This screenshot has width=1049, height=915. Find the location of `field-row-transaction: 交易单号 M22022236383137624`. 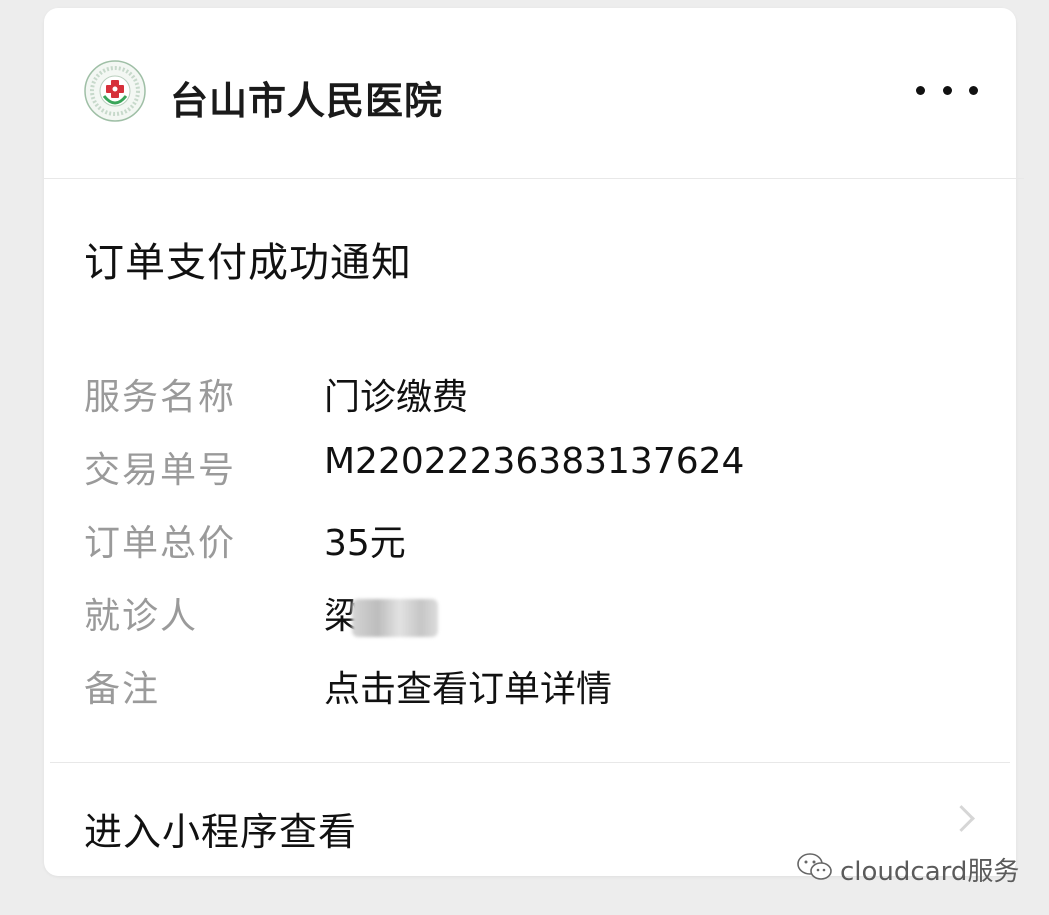

field-row-transaction: 交易单号 M22022236383137624 is located at coordinates (534, 477).